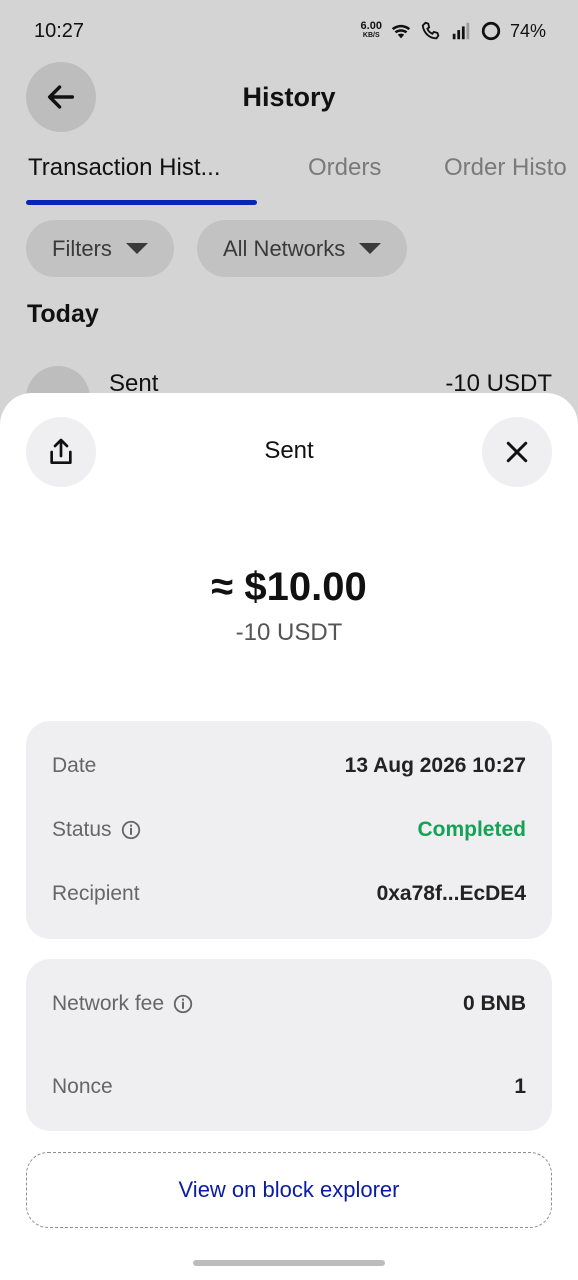 The width and height of the screenshot is (578, 1280). Describe the element at coordinates (371, 35) in the screenshot. I see `net-speed-unit: KB/S` at that location.